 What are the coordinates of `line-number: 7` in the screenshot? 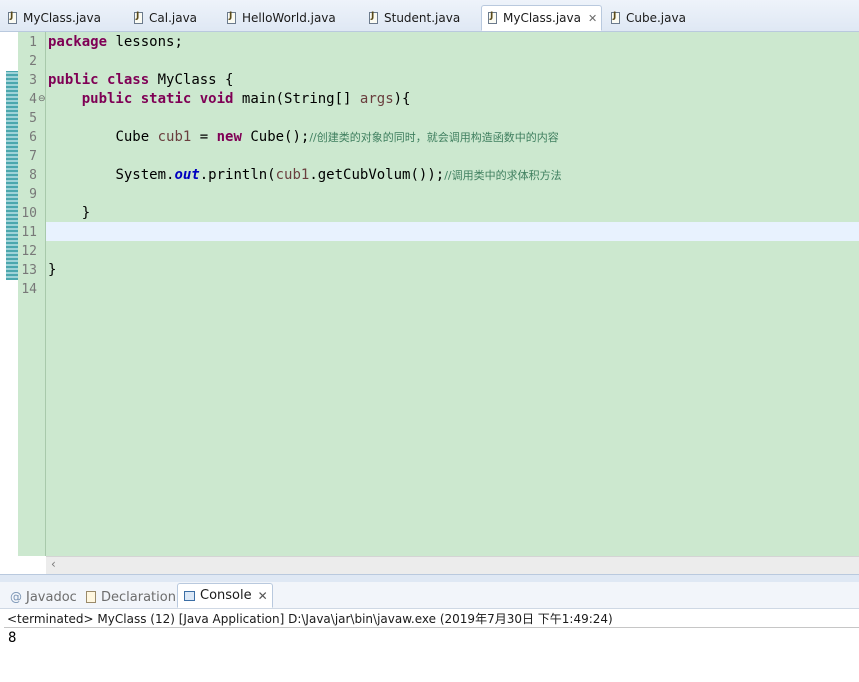 It's located at (33, 156).